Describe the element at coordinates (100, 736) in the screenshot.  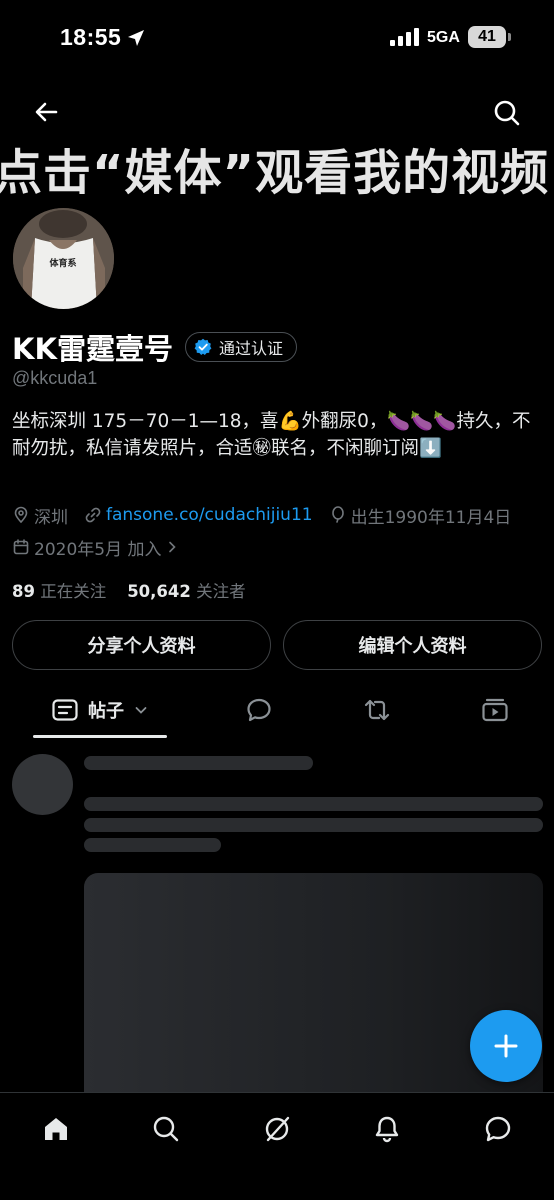
I see `active-tab-indicator` at that location.